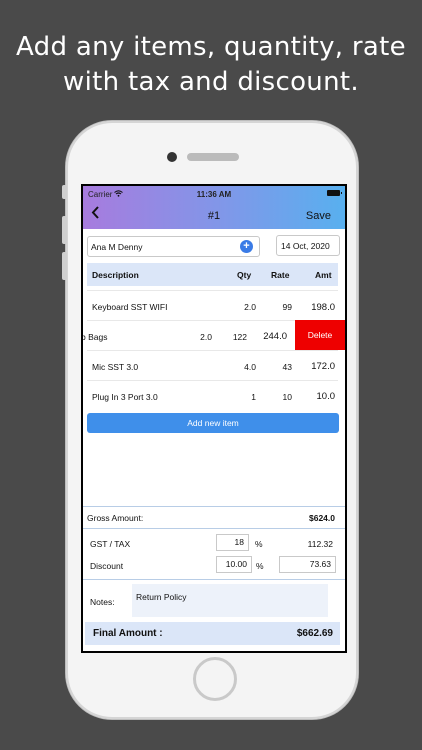 The width and height of the screenshot is (422, 750). I want to click on item-amount: 10.0, so click(326, 396).